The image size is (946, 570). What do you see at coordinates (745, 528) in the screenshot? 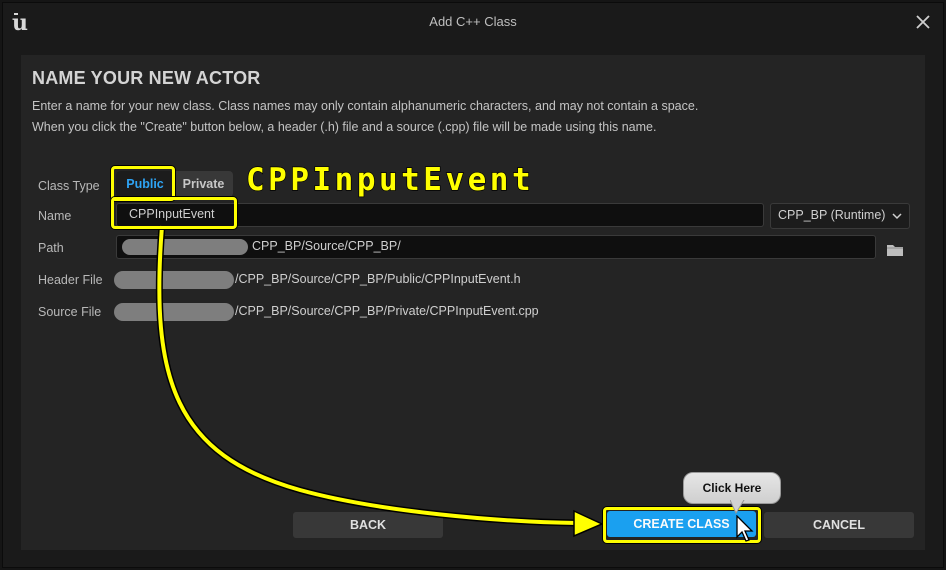
I see `mouse-cursor-icon` at bounding box center [745, 528].